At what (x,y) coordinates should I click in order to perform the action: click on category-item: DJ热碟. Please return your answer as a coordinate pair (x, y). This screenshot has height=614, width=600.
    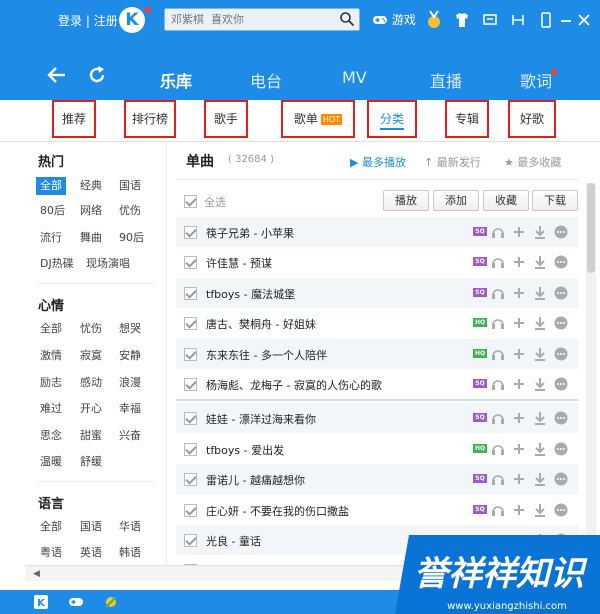
    Looking at the image, I should click on (57, 264).